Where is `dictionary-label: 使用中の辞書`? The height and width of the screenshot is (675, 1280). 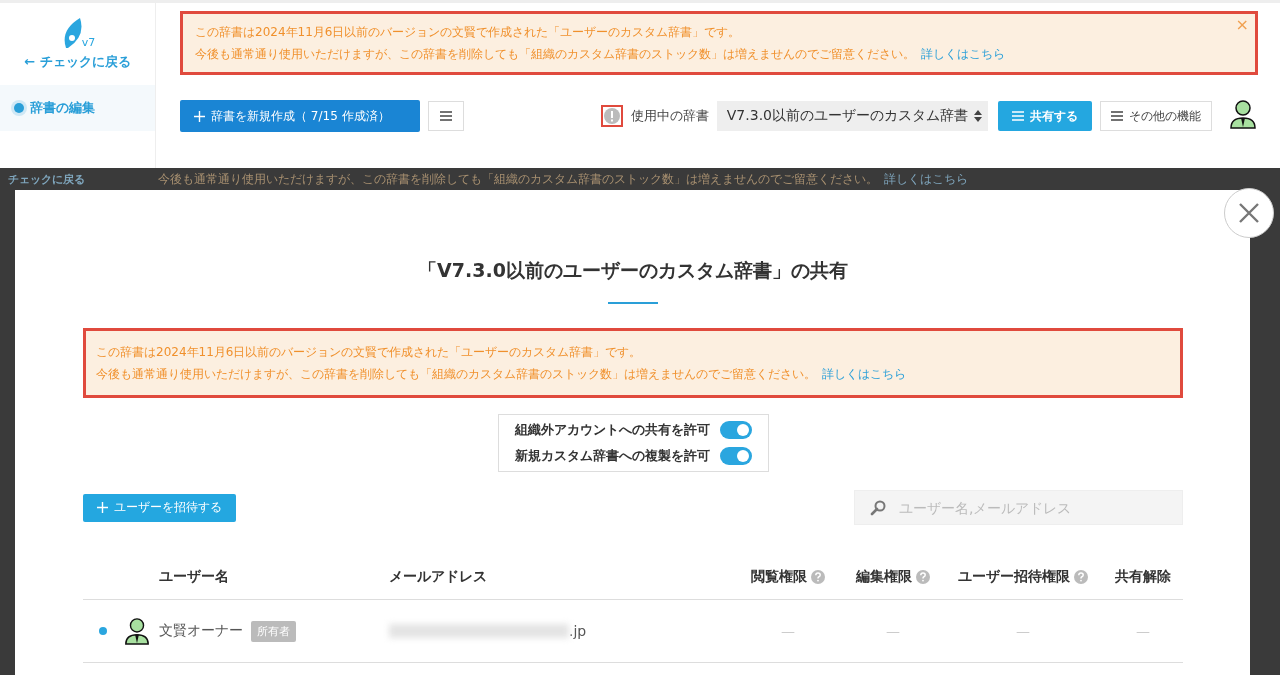 dictionary-label: 使用中の辞書 is located at coordinates (669, 116).